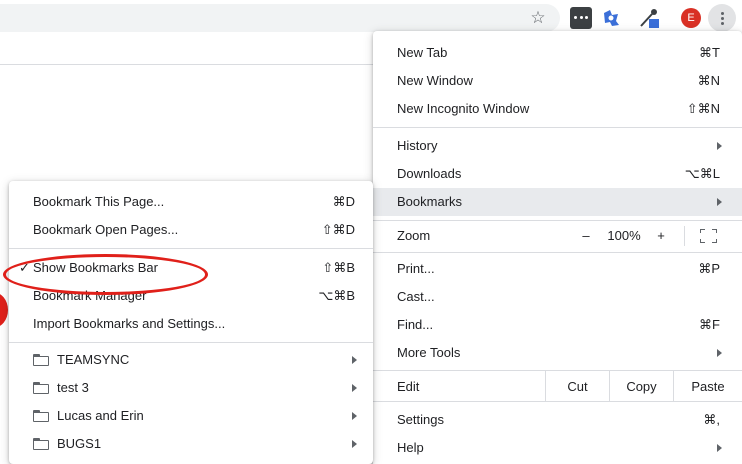 The width and height of the screenshot is (742, 464). Describe the element at coordinates (707, 386) in the screenshot. I see `paste-button: Paste` at that location.